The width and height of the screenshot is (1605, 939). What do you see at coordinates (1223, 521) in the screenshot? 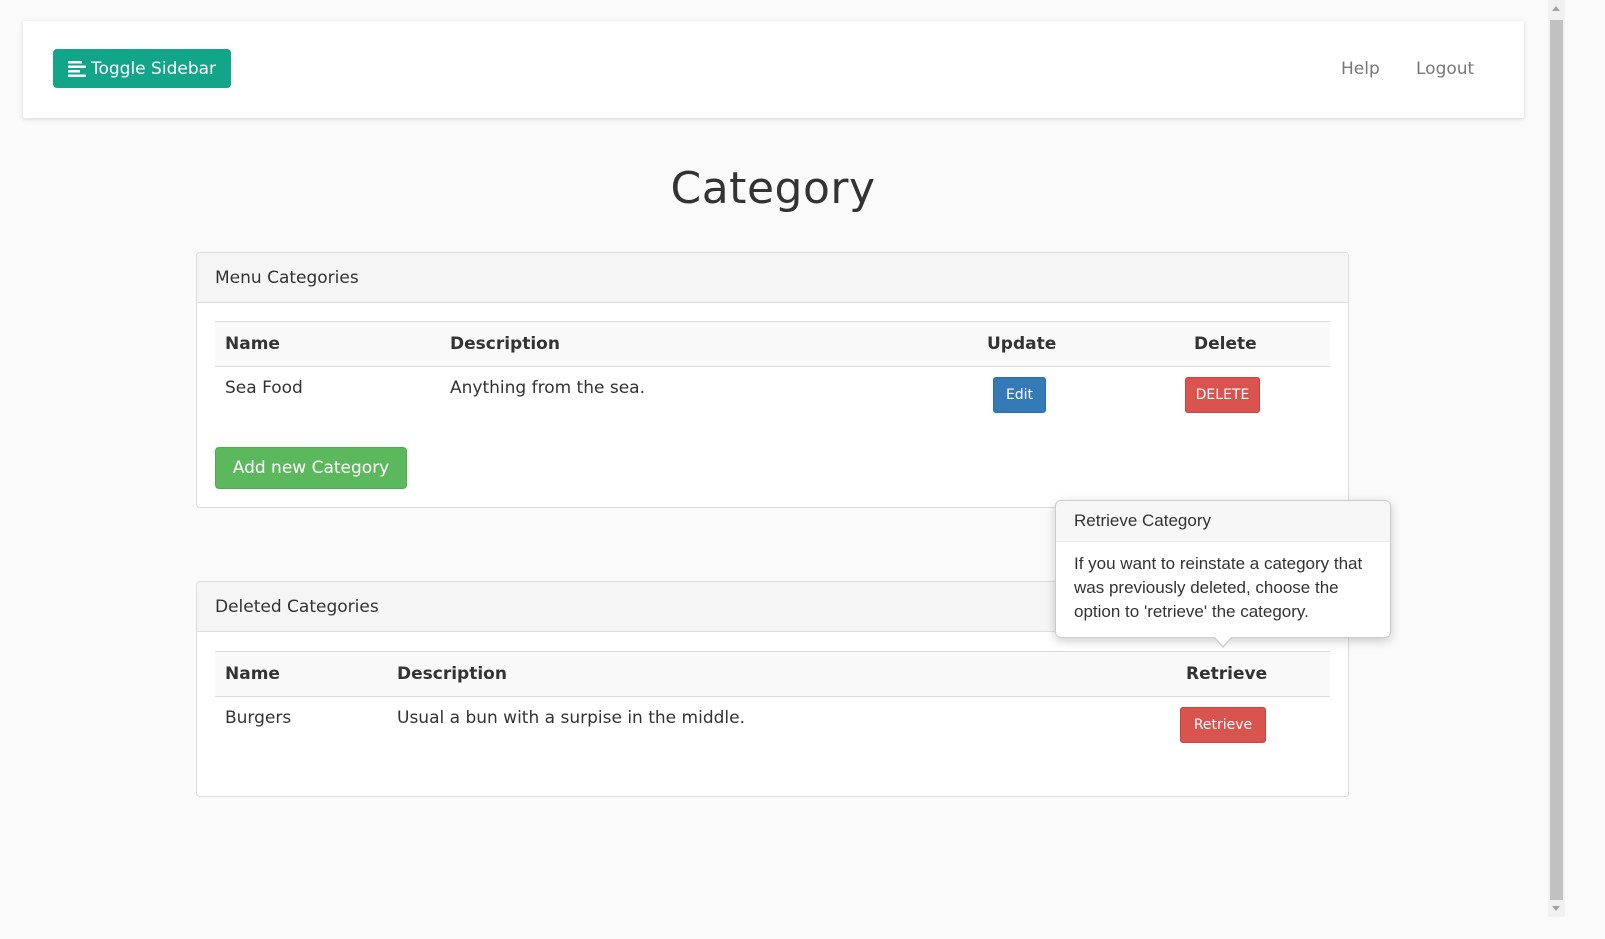
I see `popover-title: Retrieve Category` at bounding box center [1223, 521].